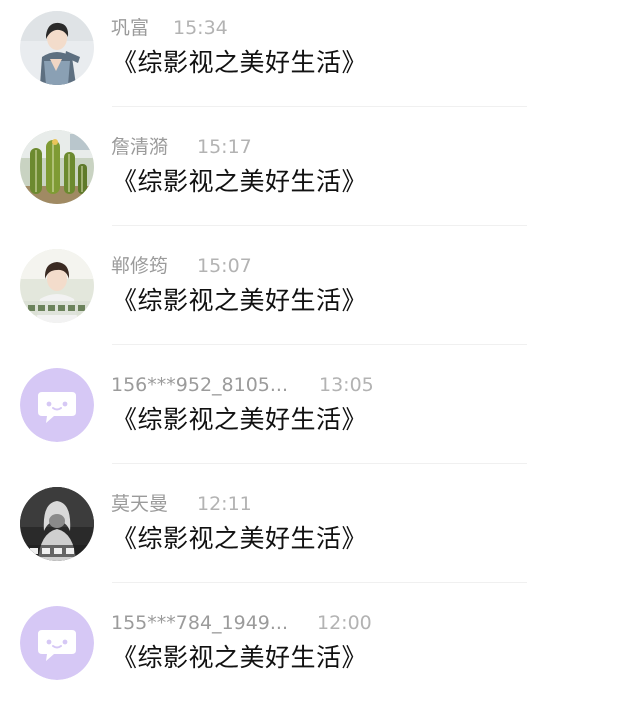  I want to click on message-time: 13:05, so click(346, 385).